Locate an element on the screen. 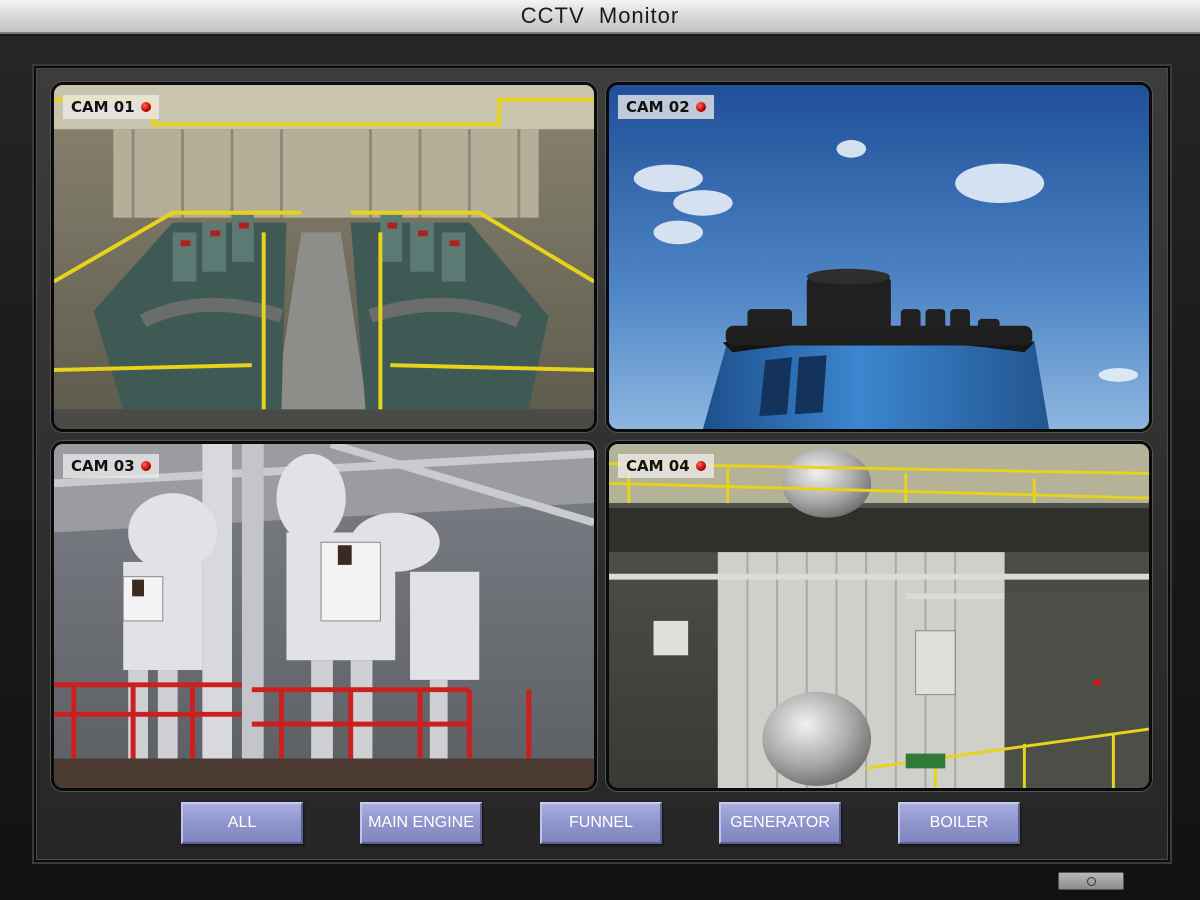 The image size is (1200, 900). power-button is located at coordinates (1091, 881).